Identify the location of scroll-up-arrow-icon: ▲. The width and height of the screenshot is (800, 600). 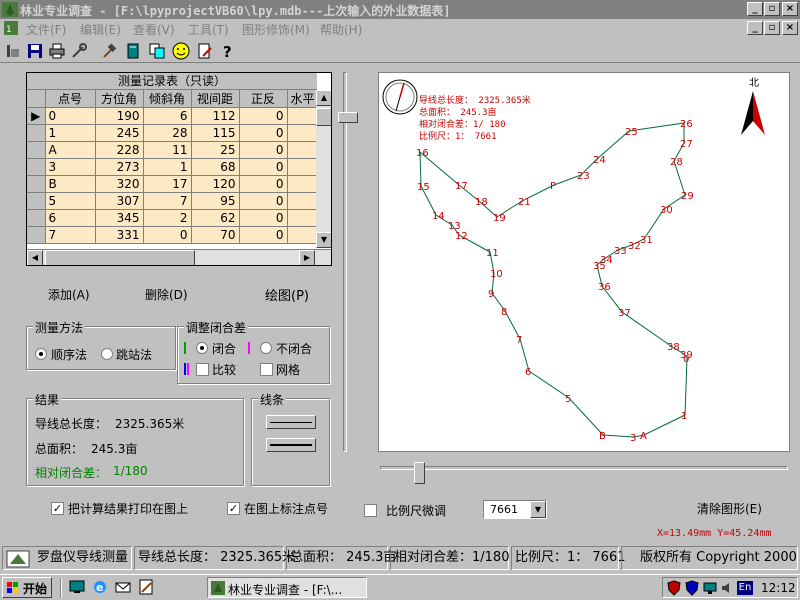
(323, 98).